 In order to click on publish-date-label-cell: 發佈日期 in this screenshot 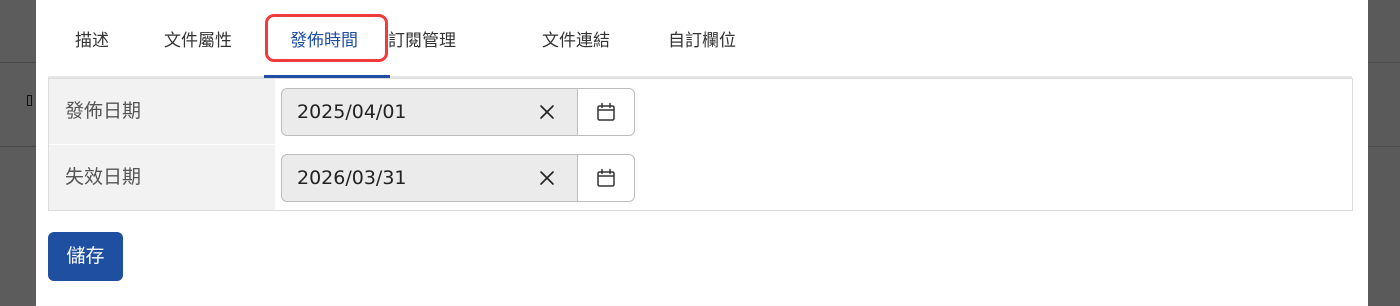, I will do `click(162, 111)`.